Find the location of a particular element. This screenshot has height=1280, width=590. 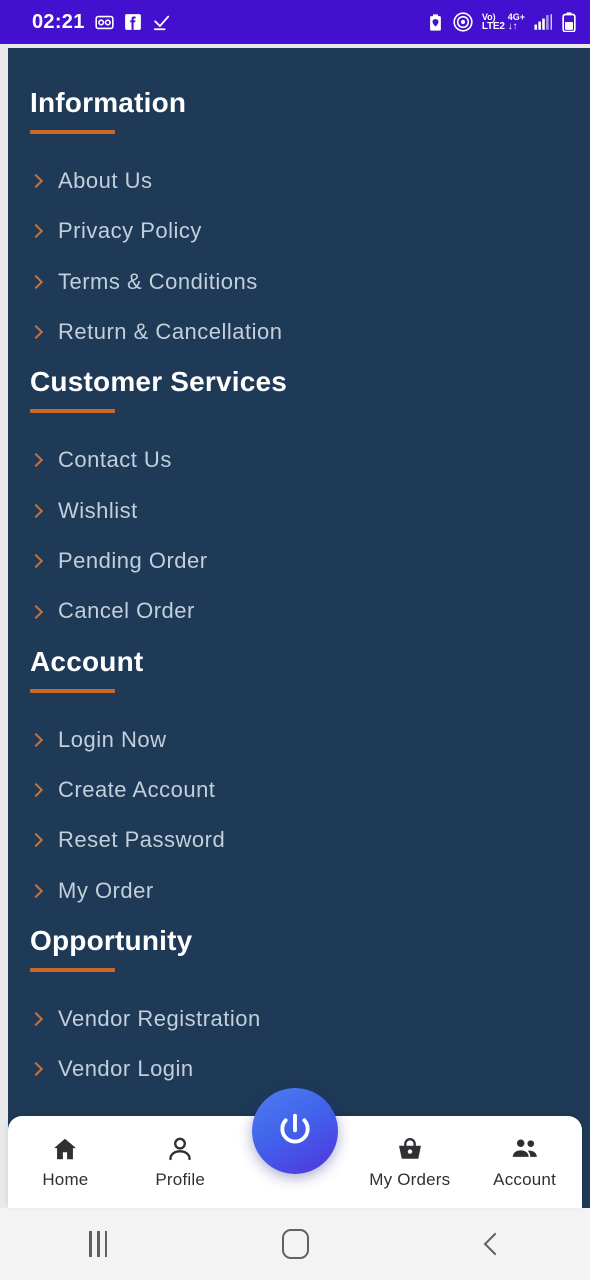

recents-button is located at coordinates (98, 1244).